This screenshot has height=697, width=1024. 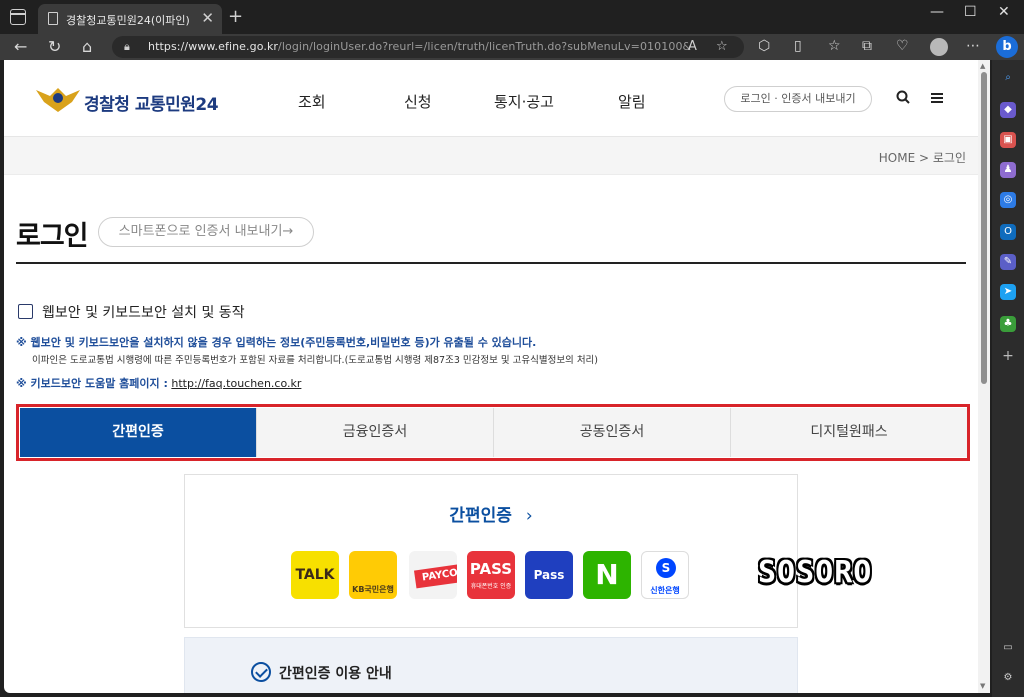 What do you see at coordinates (937, 98) in the screenshot?
I see `hamburger-menu-icon` at bounding box center [937, 98].